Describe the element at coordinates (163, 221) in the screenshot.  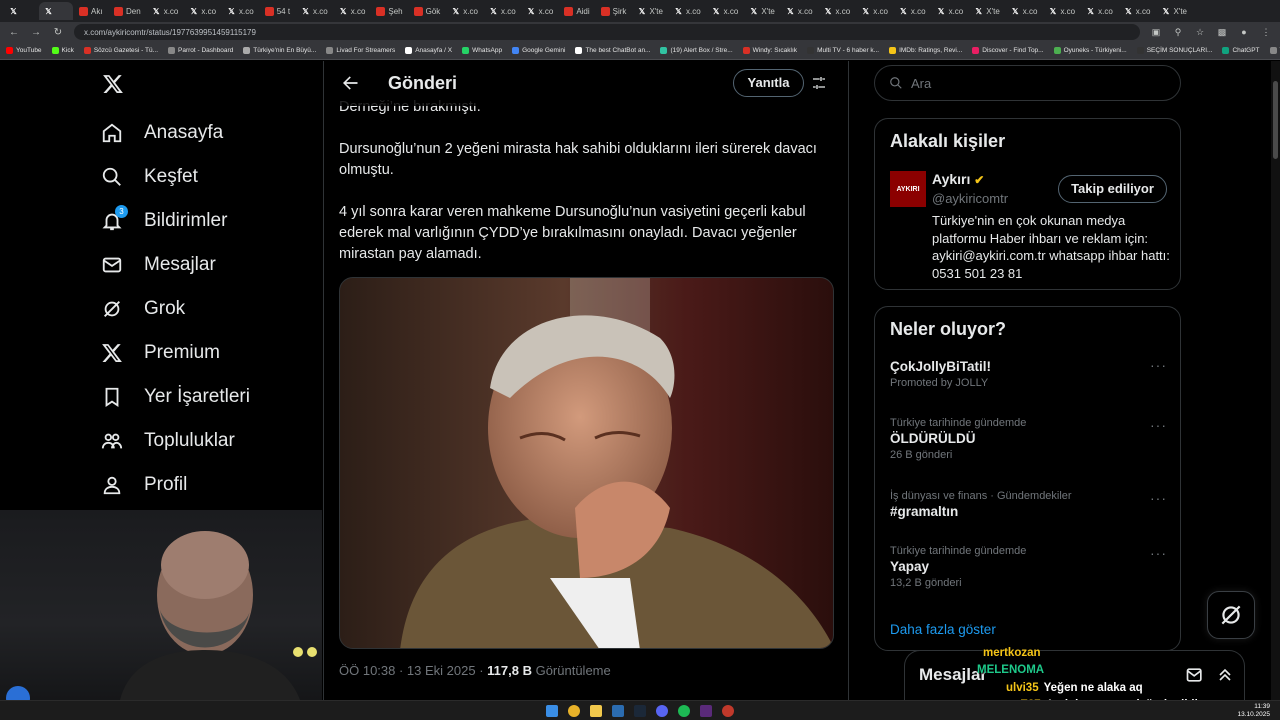
I see `nav-item-bell: 3 Bildirimler` at that location.